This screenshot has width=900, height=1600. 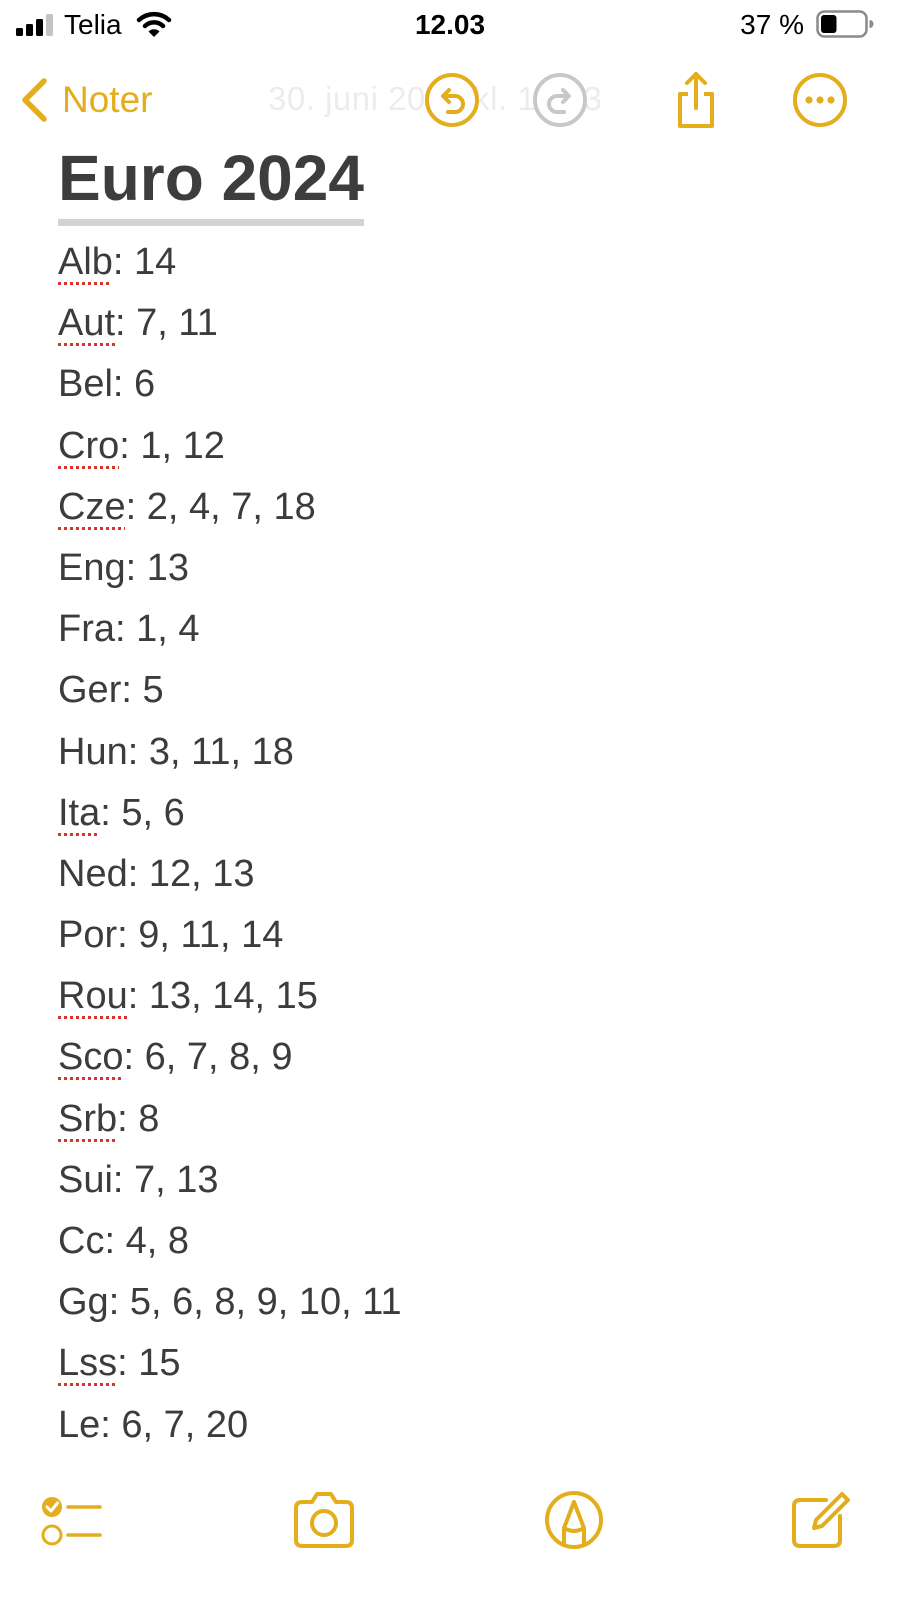 What do you see at coordinates (88, 1118) in the screenshot?
I see `team-abbreviation: Srb` at bounding box center [88, 1118].